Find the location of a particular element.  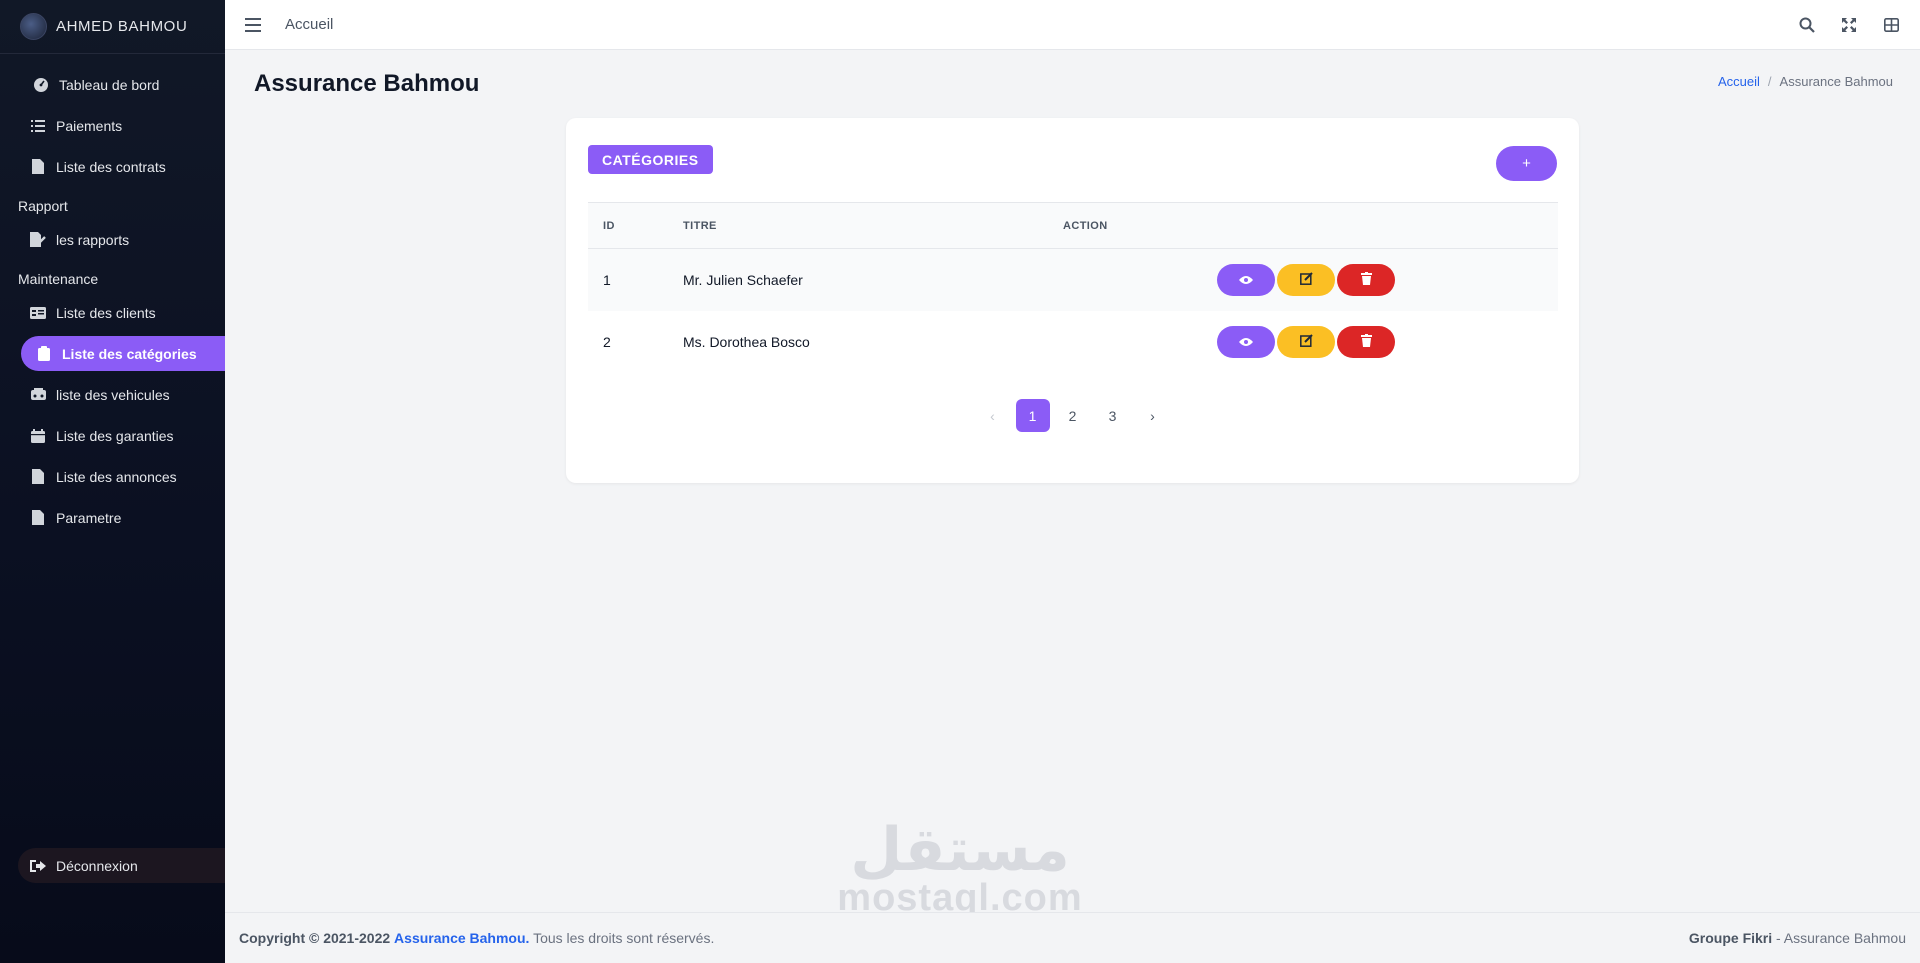

footer-rights: Tous les droits sont réservés. is located at coordinates (624, 938).